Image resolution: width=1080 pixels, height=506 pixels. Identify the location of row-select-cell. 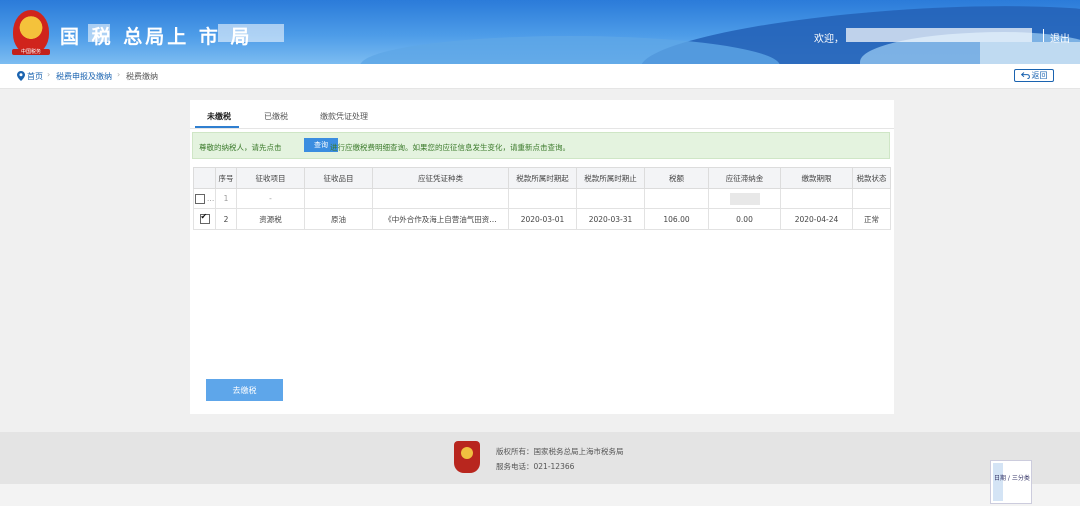
(204, 219).